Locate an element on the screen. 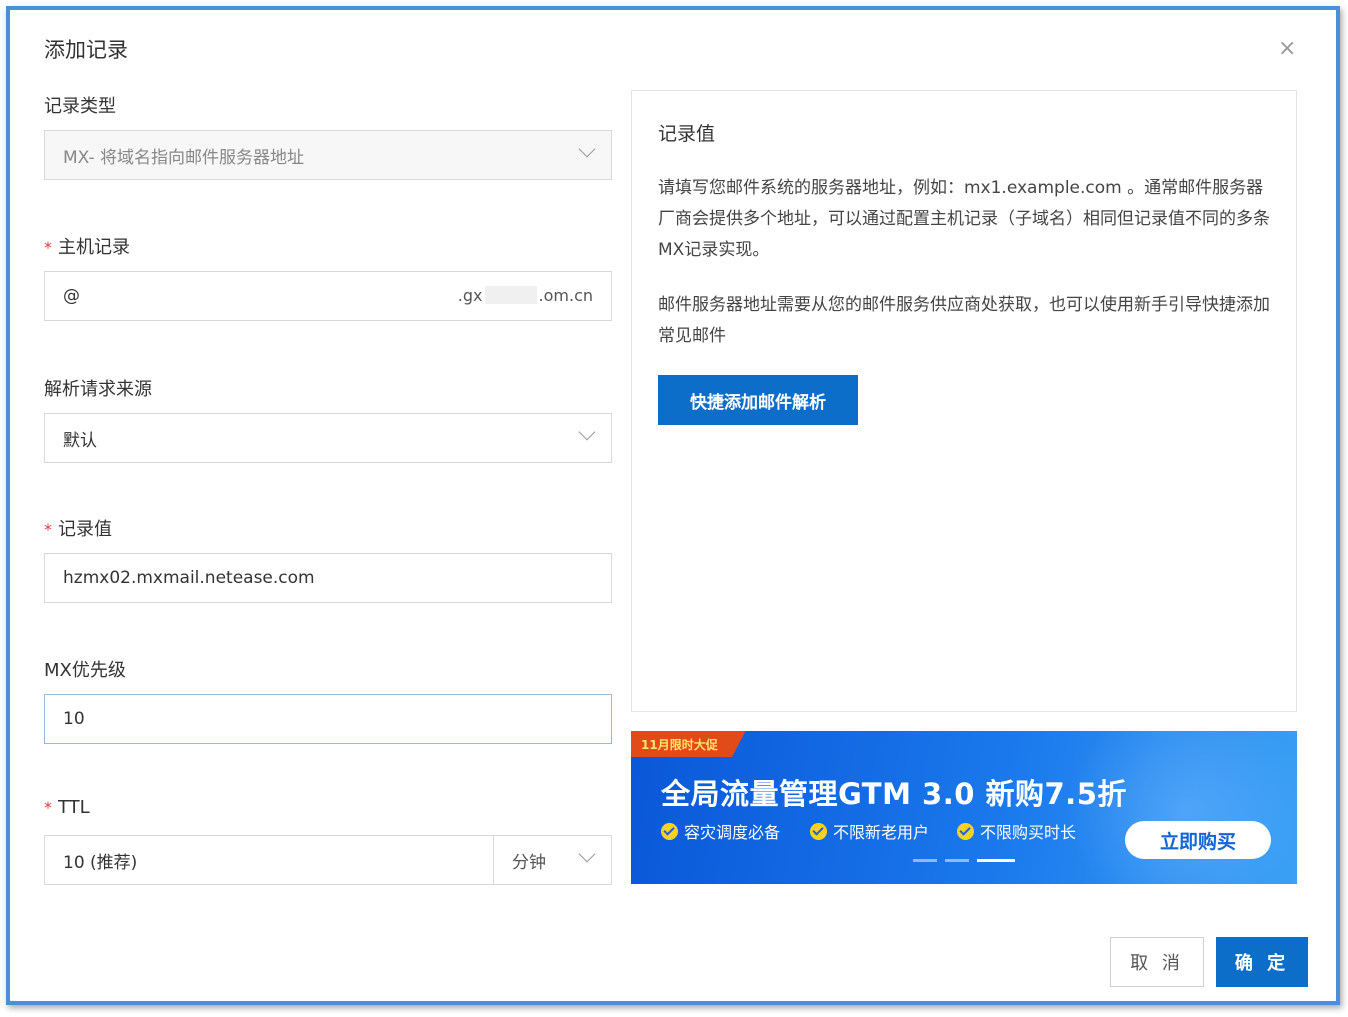  domain-suffix: .gx .om.cn is located at coordinates (525, 295).